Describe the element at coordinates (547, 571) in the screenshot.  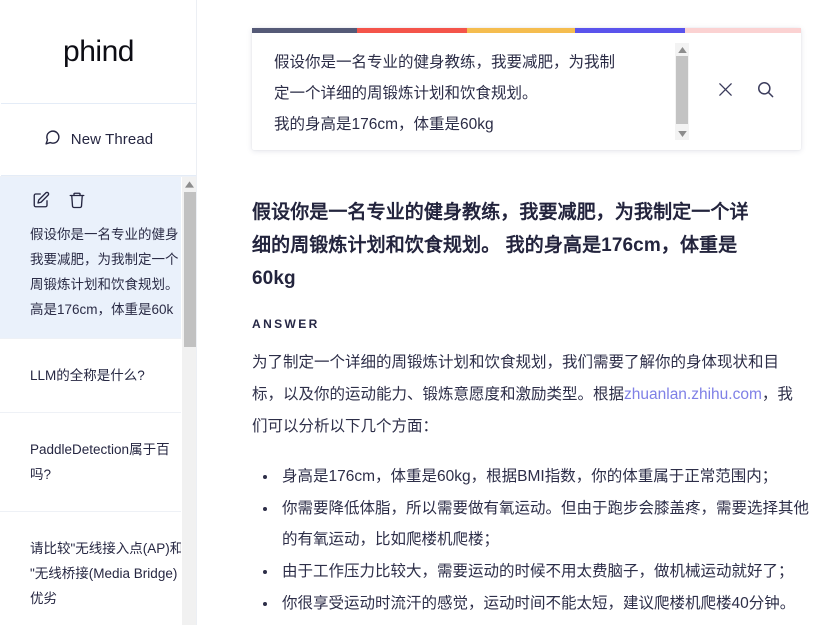
I see `list-item: 由于工作压力比较大，需要运动的时候不用太费脑子，做机械运动就好了；` at that location.